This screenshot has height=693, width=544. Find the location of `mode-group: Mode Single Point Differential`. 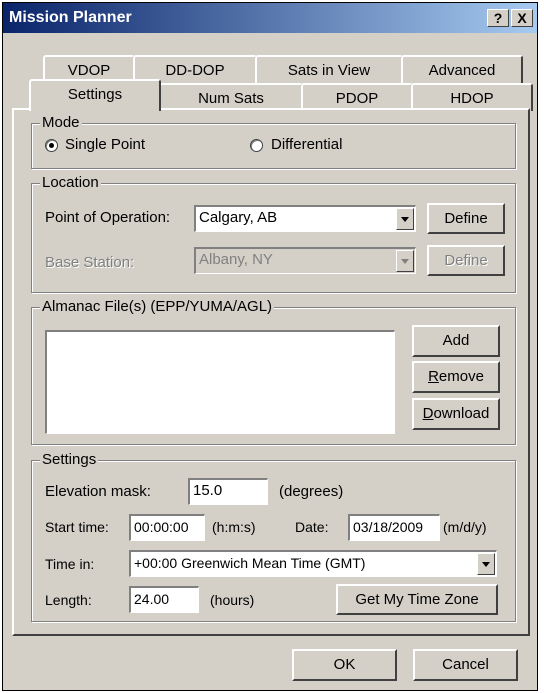

mode-group: Mode Single Point Differential is located at coordinates (273, 141).